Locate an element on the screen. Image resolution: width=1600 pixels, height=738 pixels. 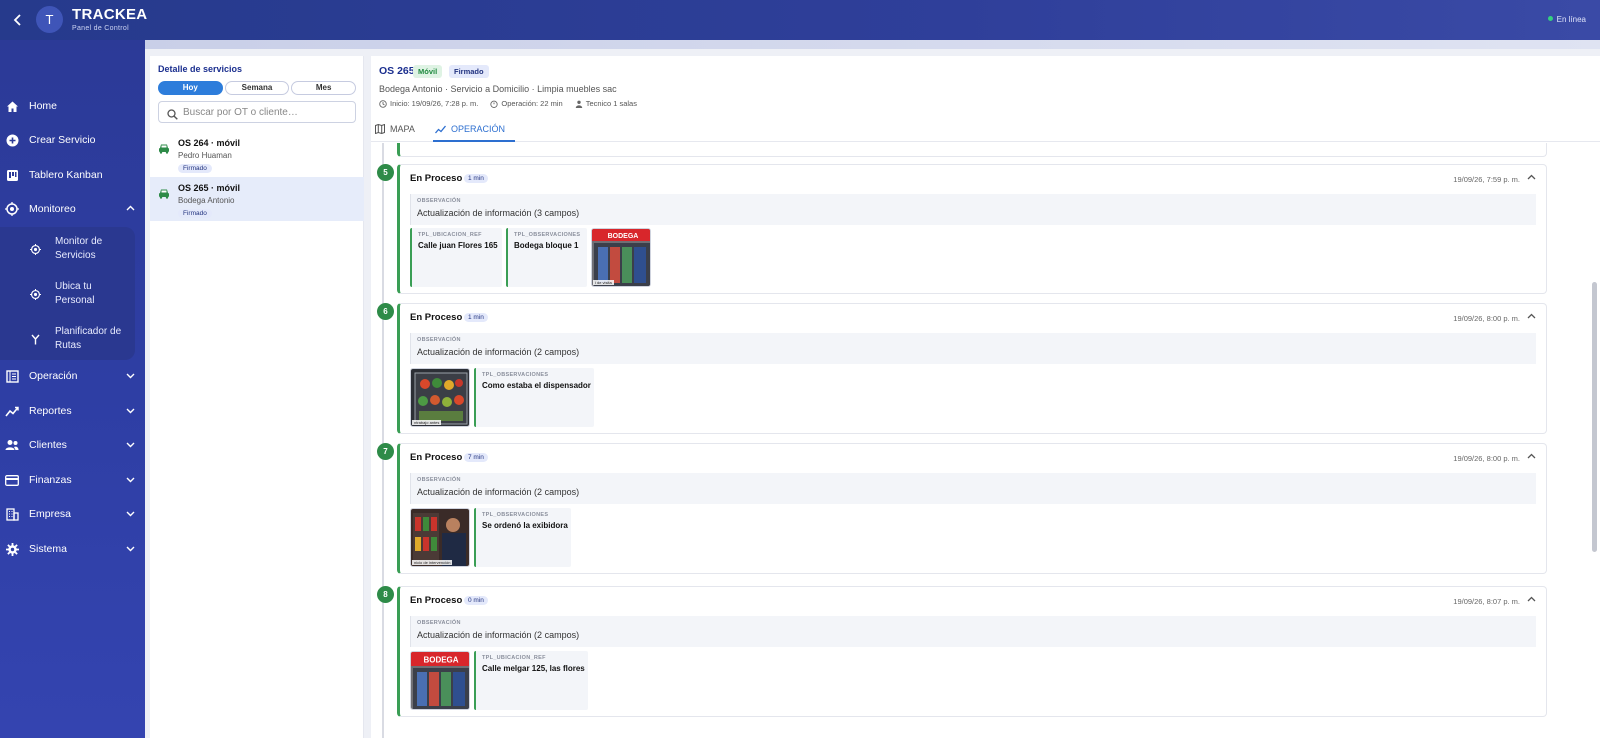
back-arrow-icon is located at coordinates (18, 20).